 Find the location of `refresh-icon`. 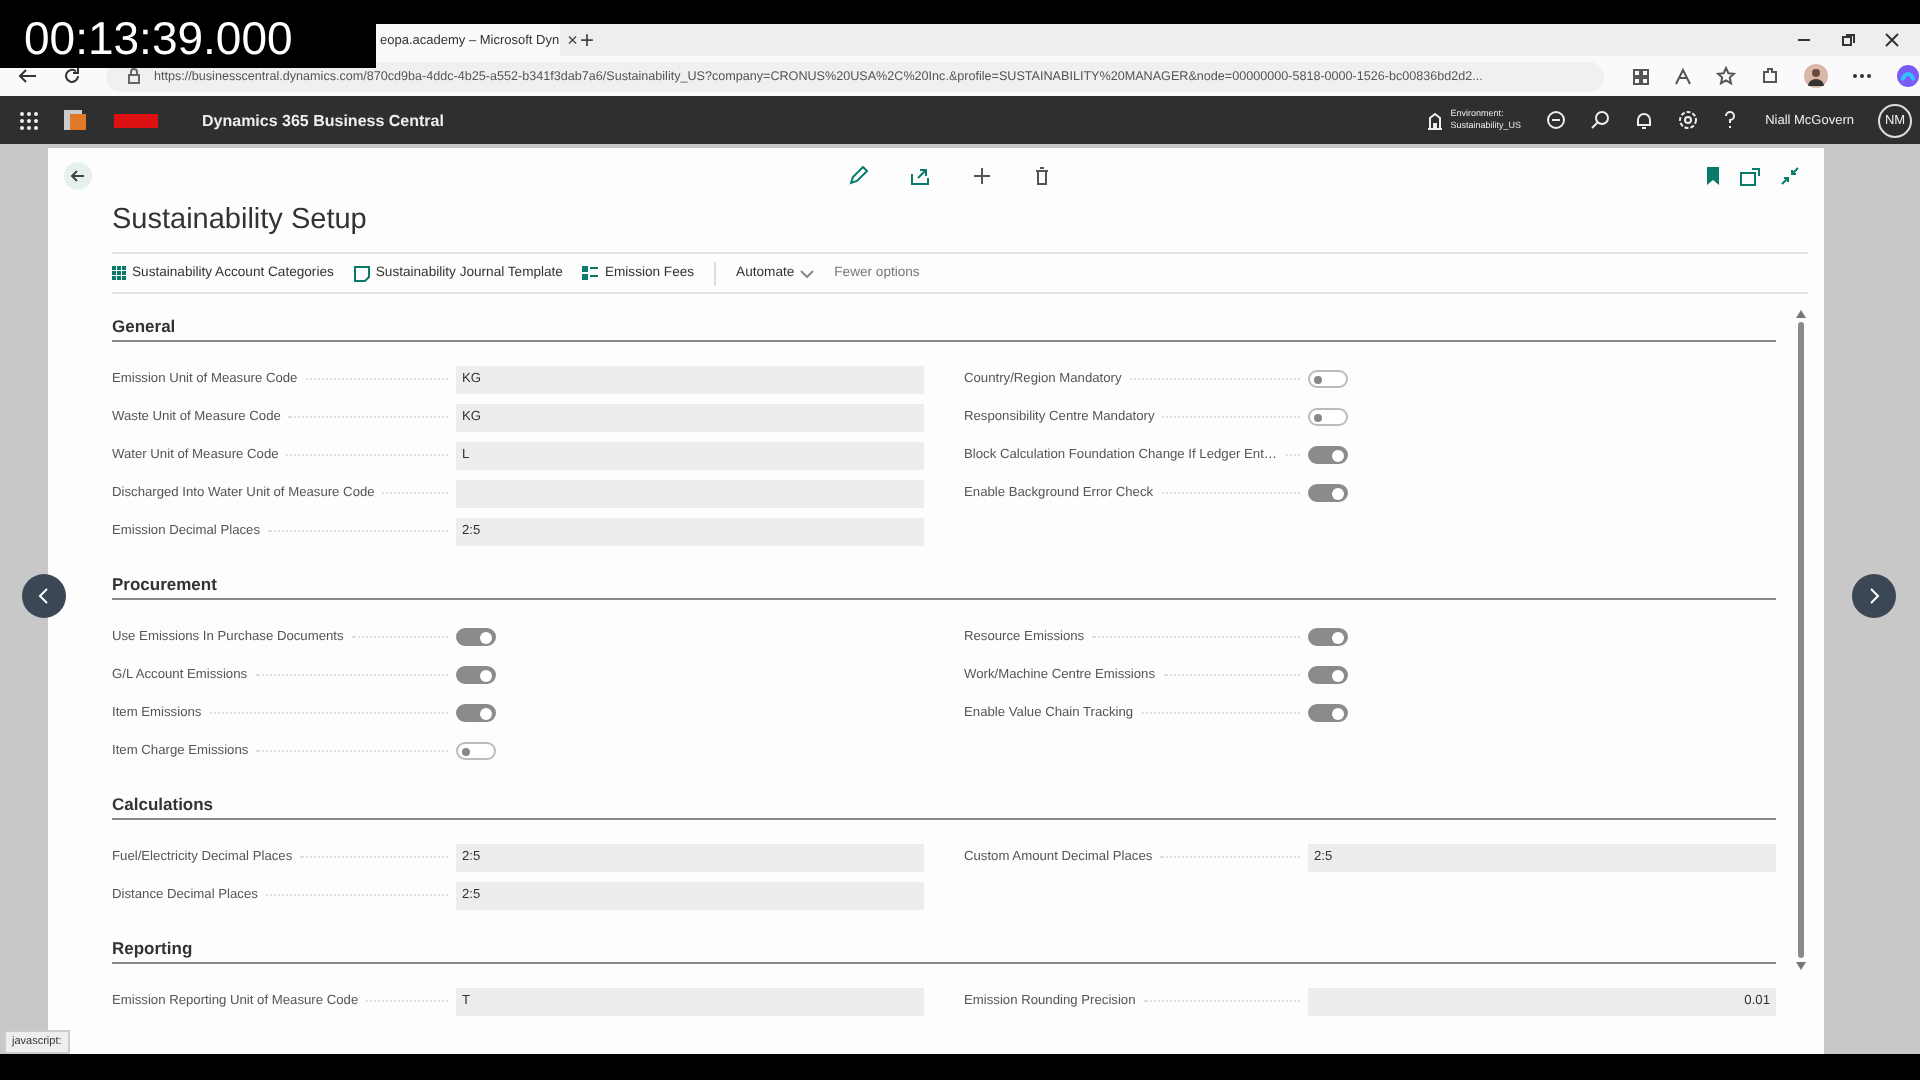

refresh-icon is located at coordinates (72, 76).